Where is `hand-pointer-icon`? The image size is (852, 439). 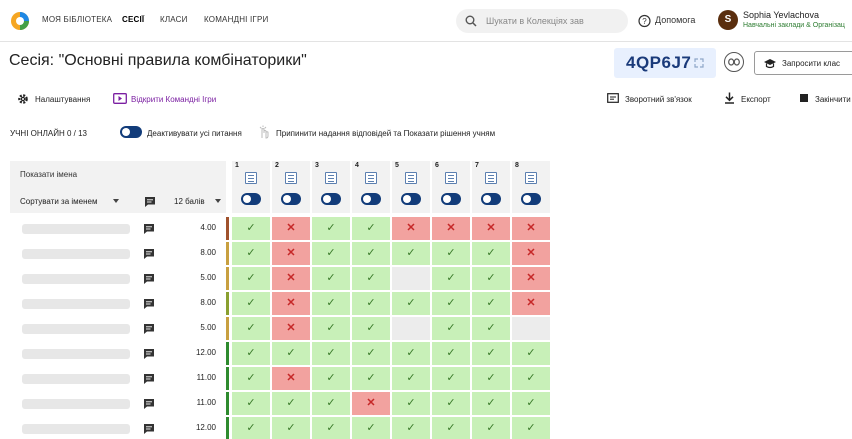 hand-pointer-icon is located at coordinates (264, 132).